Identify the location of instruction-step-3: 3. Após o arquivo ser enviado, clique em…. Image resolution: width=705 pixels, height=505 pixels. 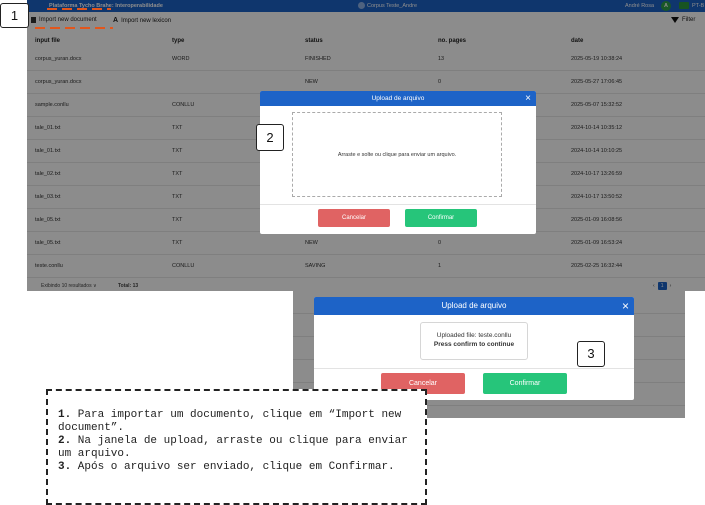
(226, 467).